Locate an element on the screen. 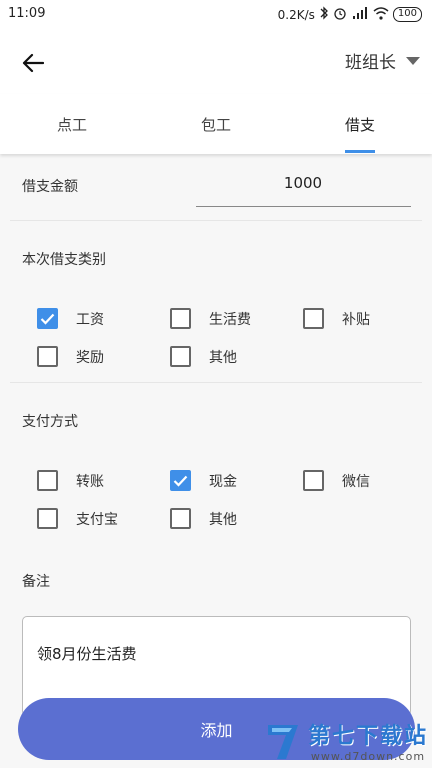  payment-label: 支付方式 is located at coordinates (50, 422).